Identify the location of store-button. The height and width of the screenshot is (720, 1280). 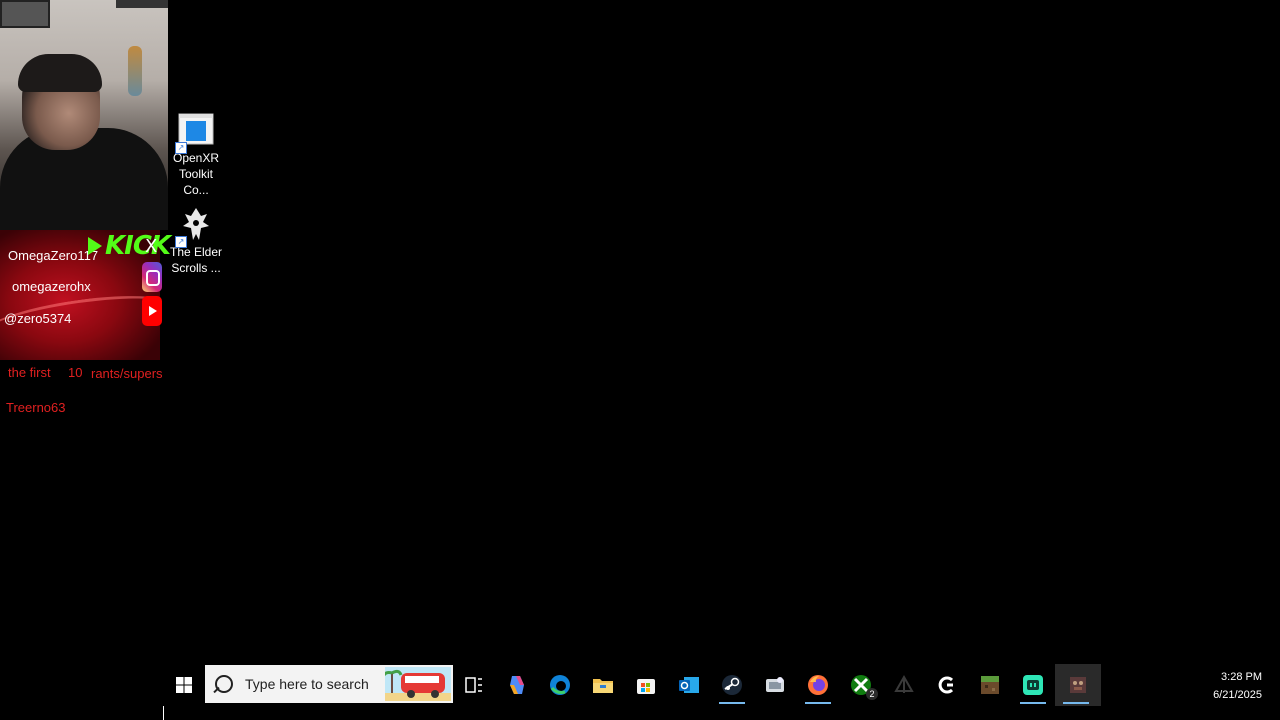
(646, 685).